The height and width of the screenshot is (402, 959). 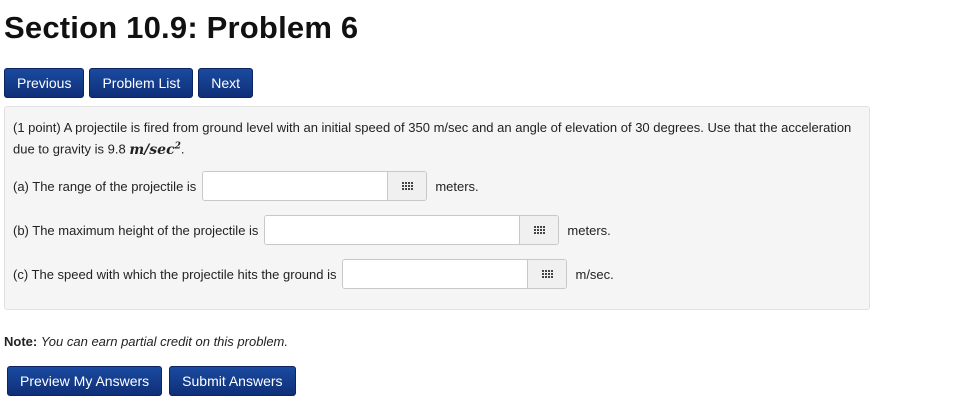 I want to click on next-button: Next, so click(x=226, y=83).